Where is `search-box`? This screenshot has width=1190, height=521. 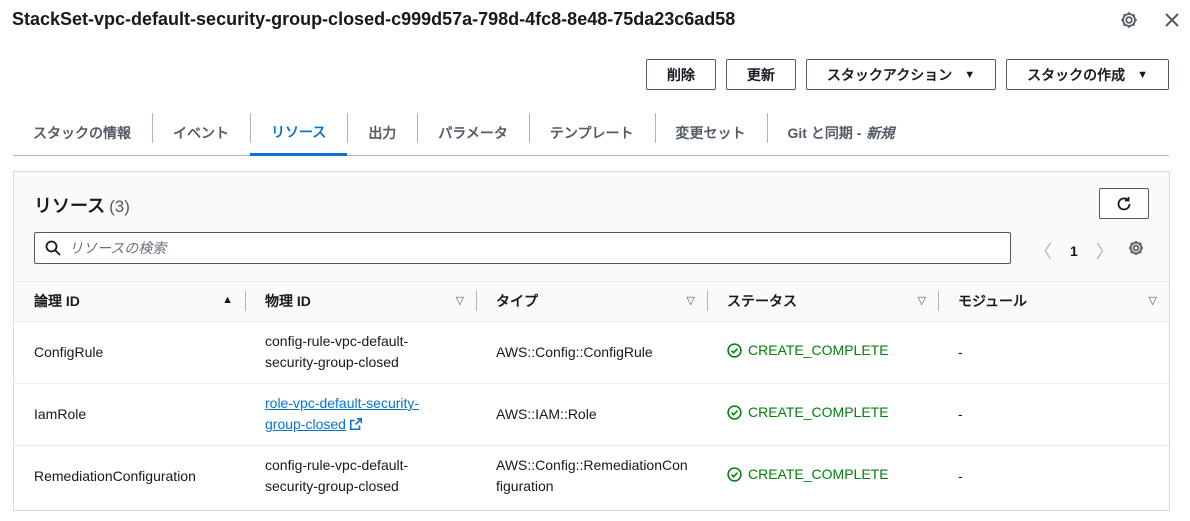
search-box is located at coordinates (522, 248).